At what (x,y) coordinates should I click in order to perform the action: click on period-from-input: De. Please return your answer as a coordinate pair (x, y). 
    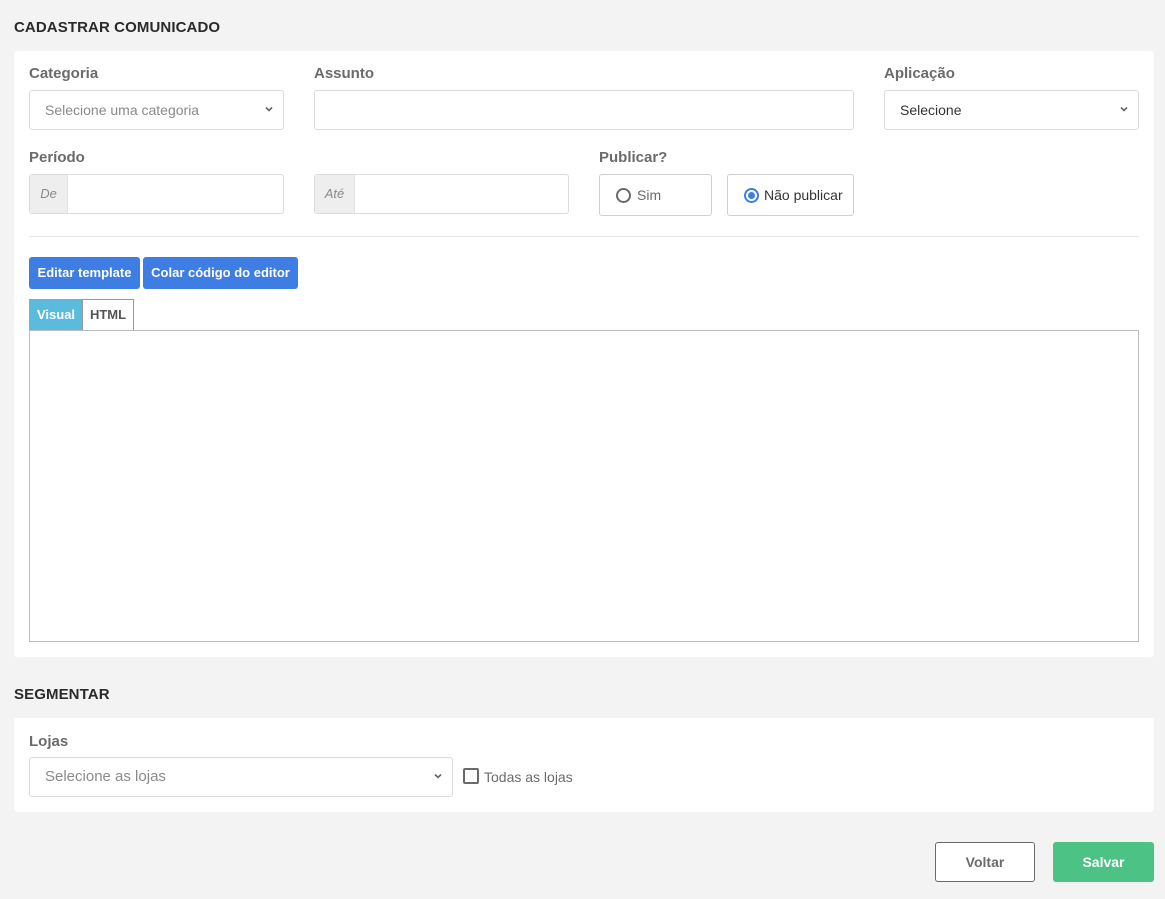
    Looking at the image, I should click on (156, 194).